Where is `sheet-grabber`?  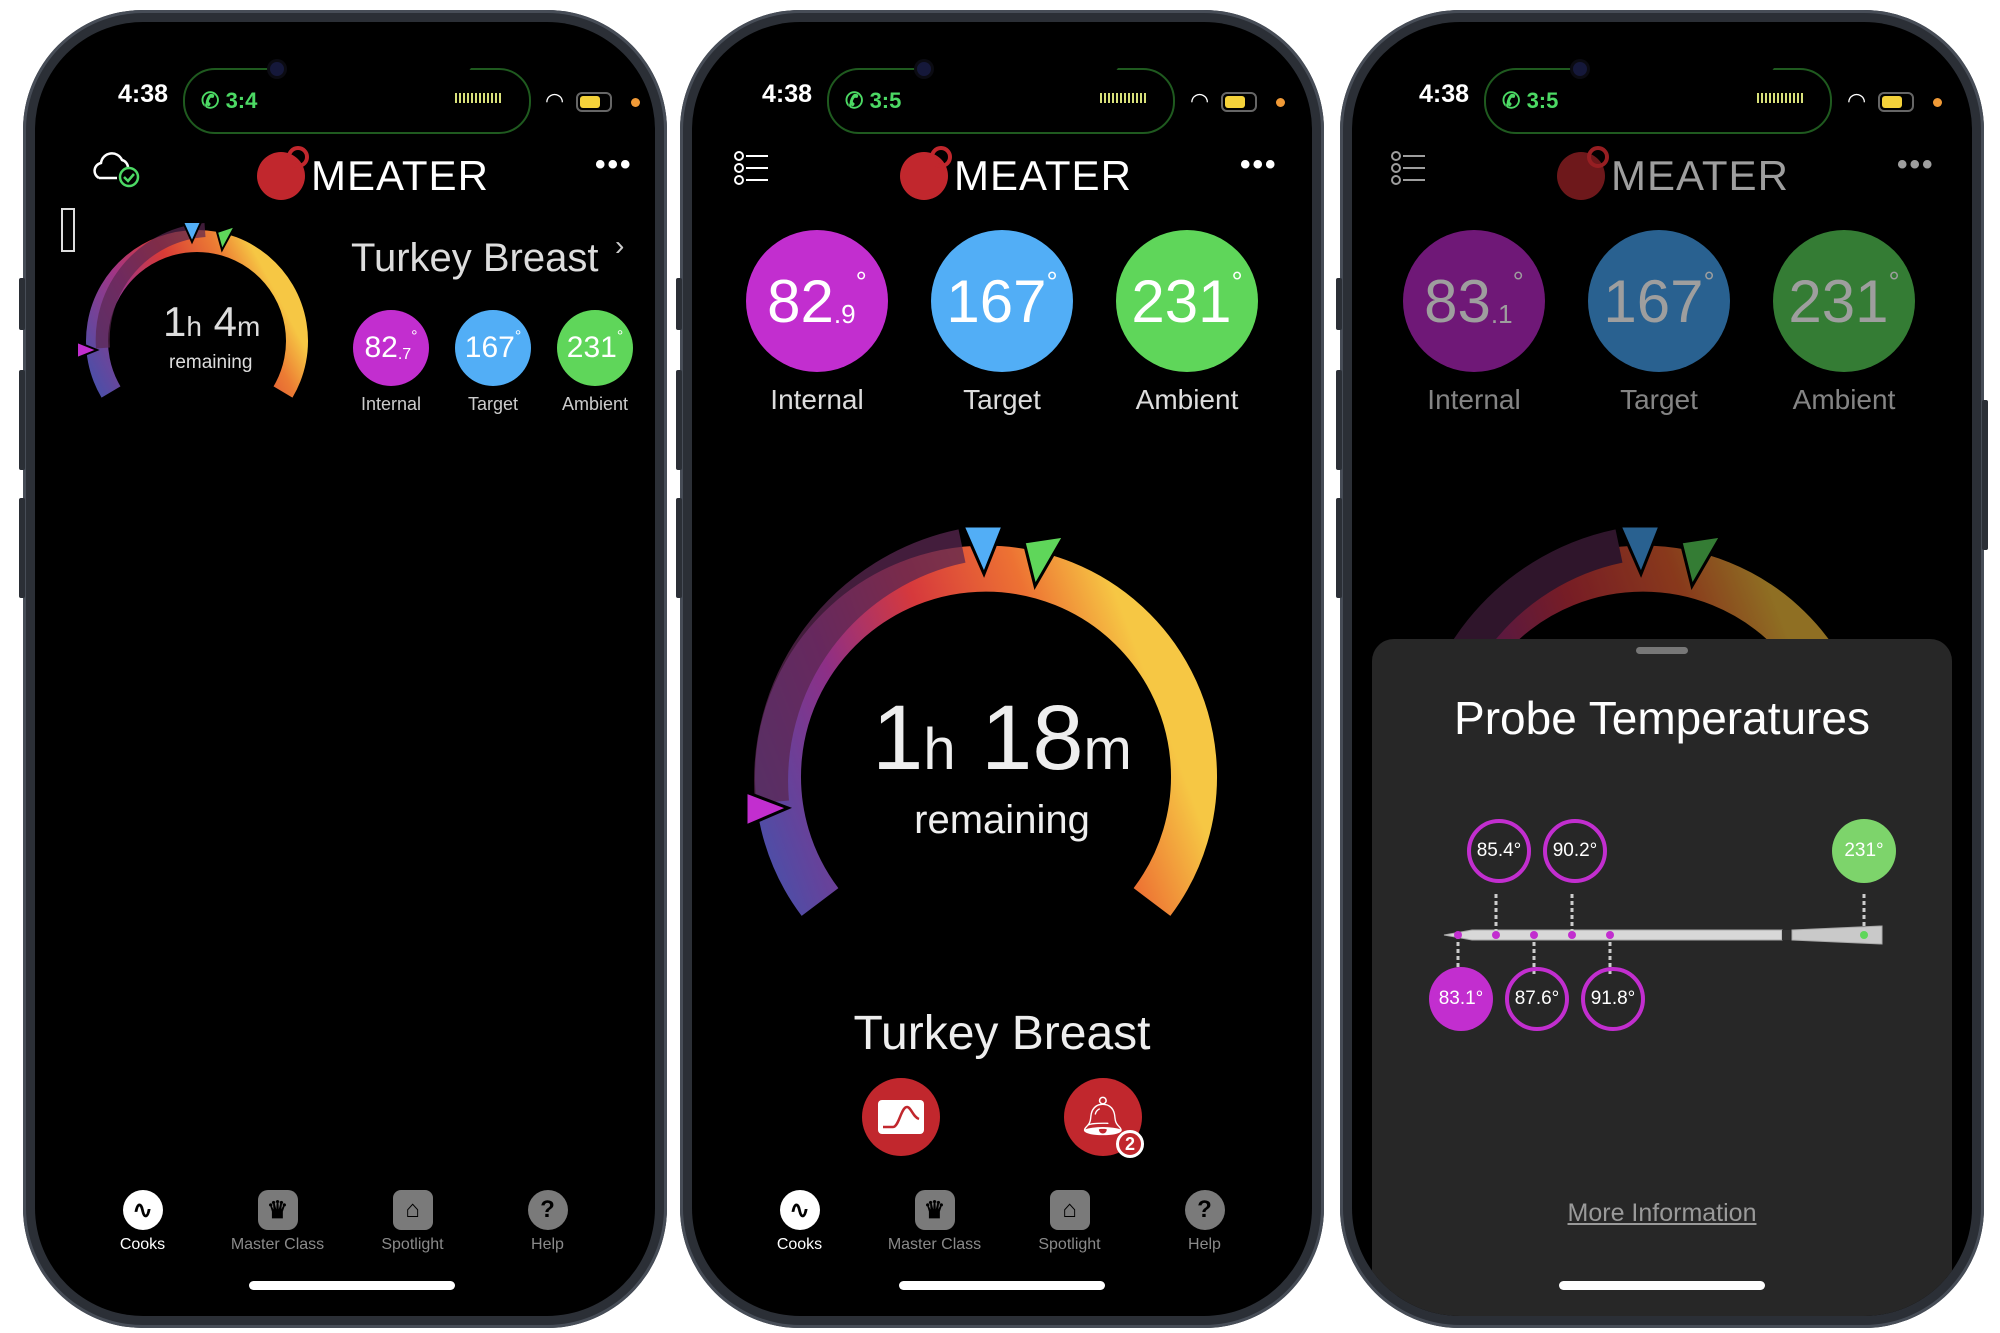 sheet-grabber is located at coordinates (1662, 650).